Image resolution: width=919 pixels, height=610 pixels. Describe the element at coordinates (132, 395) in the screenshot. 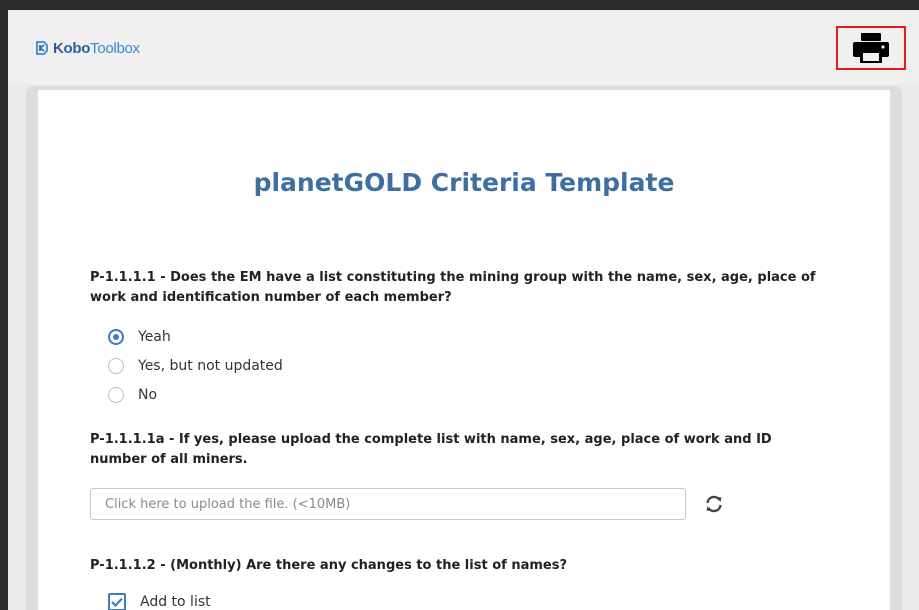

I see `radio-option-no: No` at that location.